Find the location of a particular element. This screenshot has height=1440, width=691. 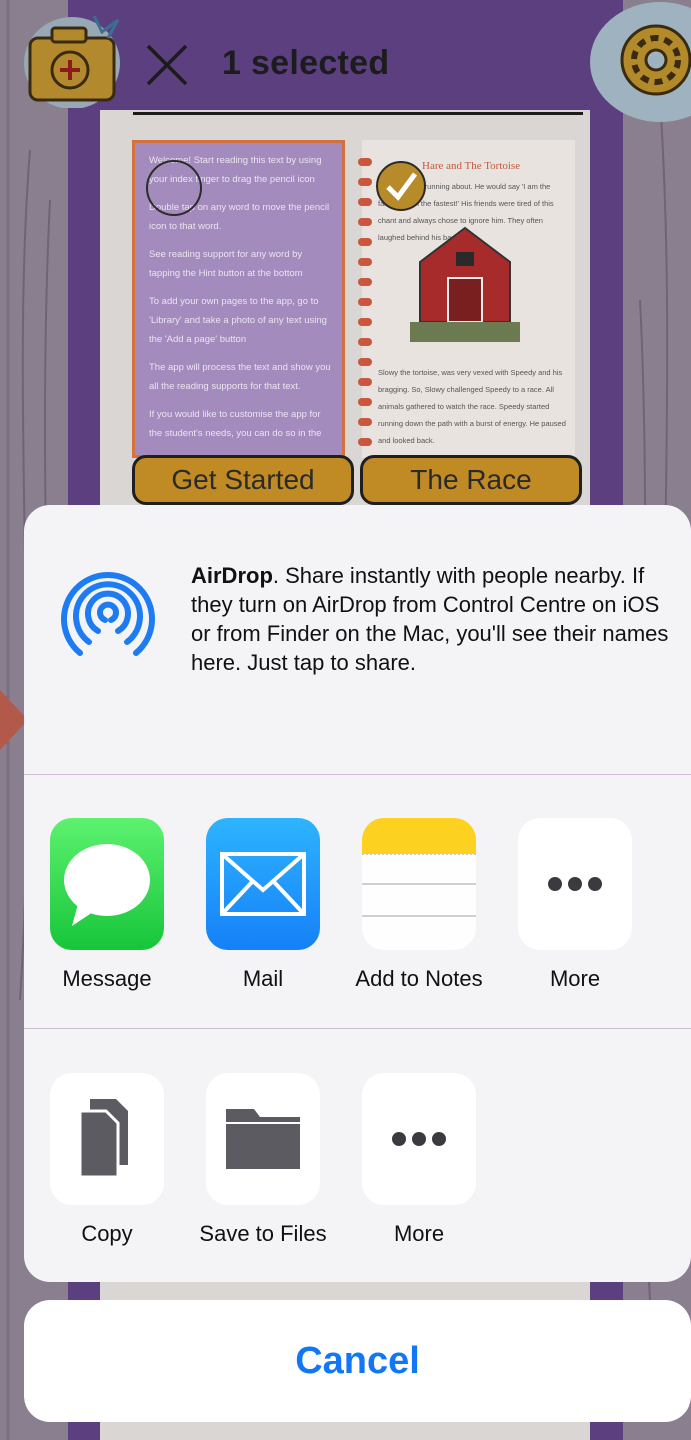

pencil-cursor-icon is located at coordinates (174, 188).